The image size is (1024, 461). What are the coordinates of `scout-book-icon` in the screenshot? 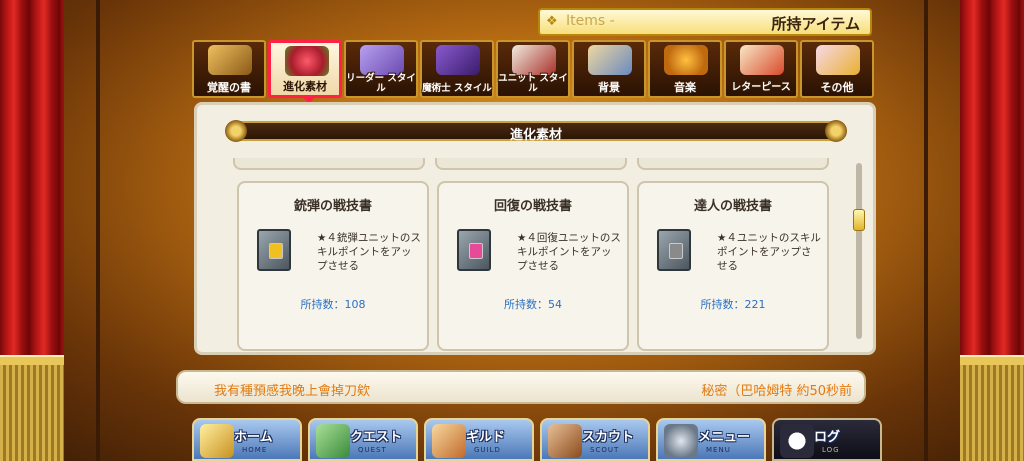 It's located at (565, 441).